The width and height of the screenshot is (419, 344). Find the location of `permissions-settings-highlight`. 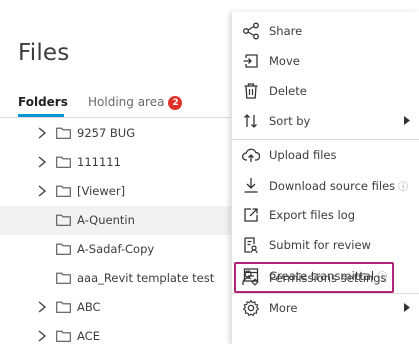

permissions-settings-highlight is located at coordinates (314, 277).